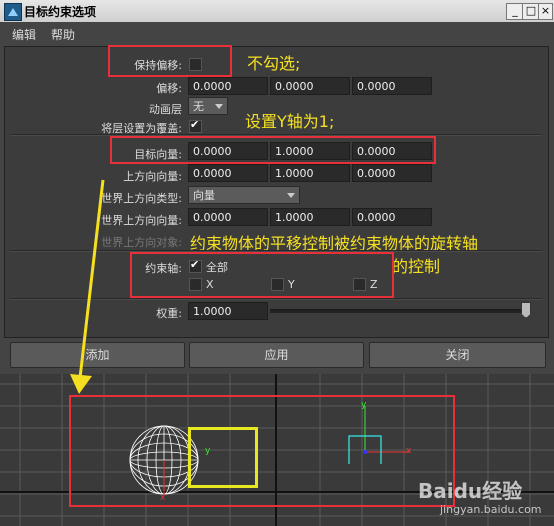  I want to click on world-up-object-label: 世界上方向对象:, so click(141, 242).